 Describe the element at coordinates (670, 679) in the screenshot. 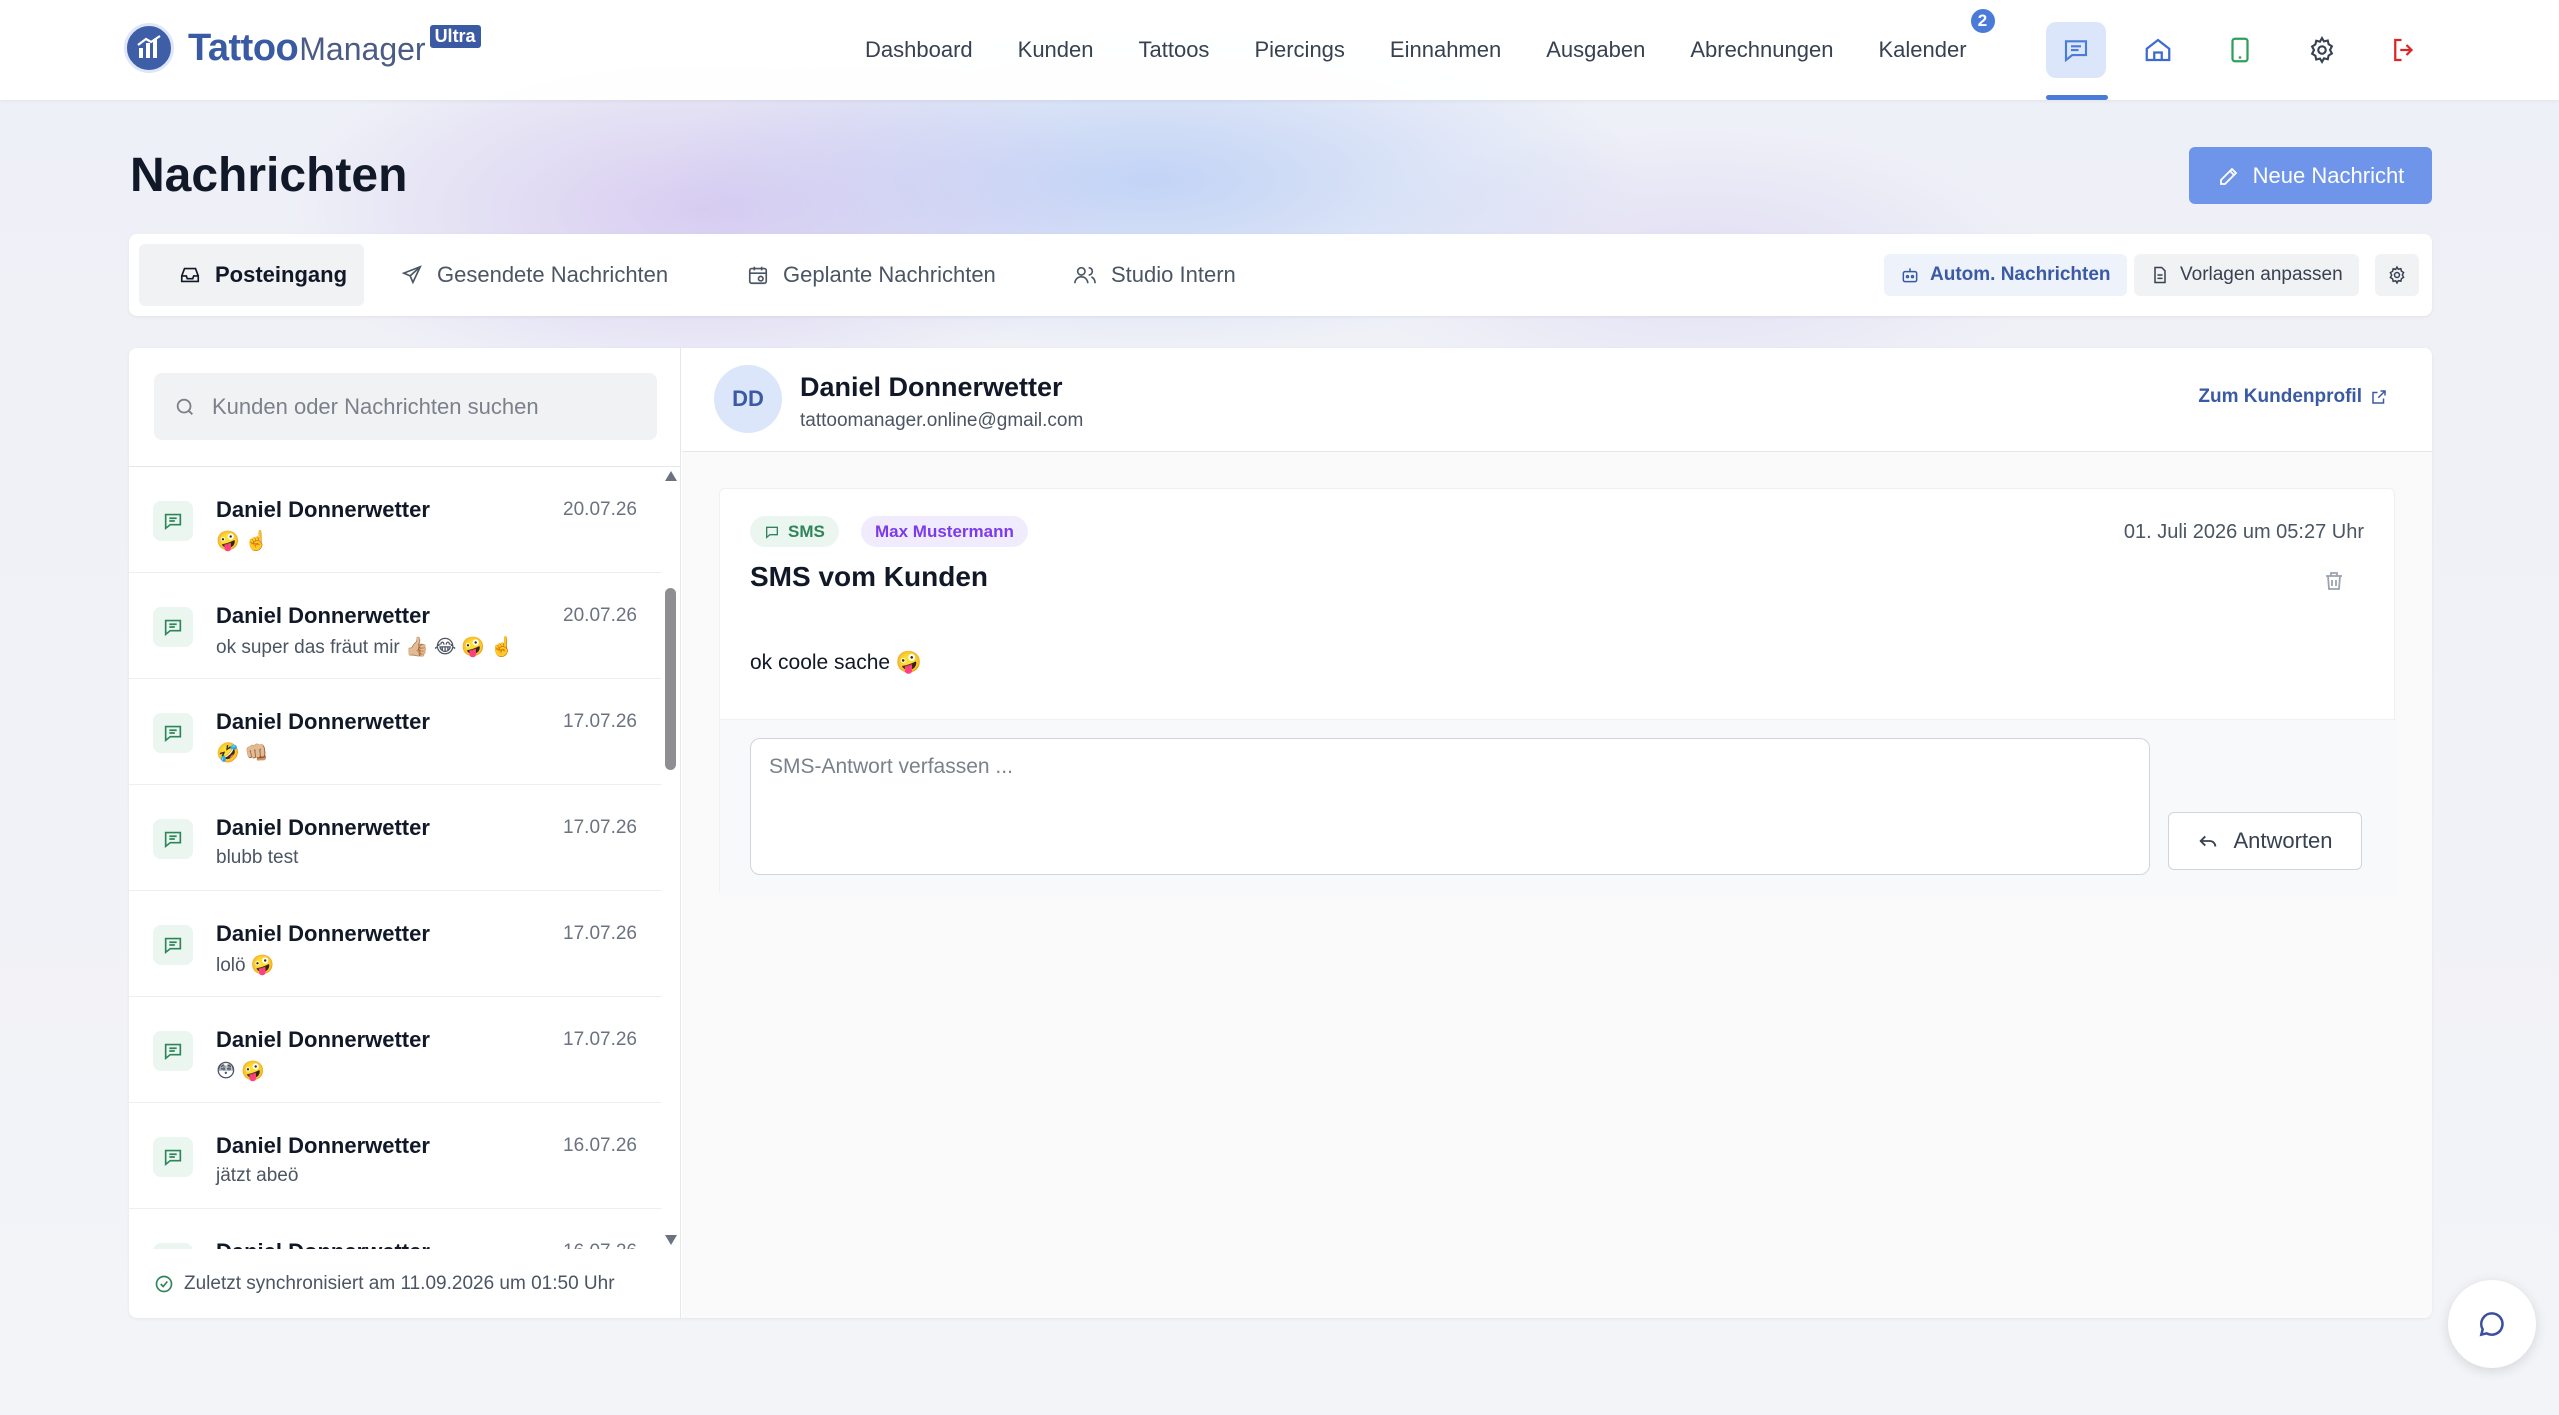

I see `scrollbar-thumb` at that location.